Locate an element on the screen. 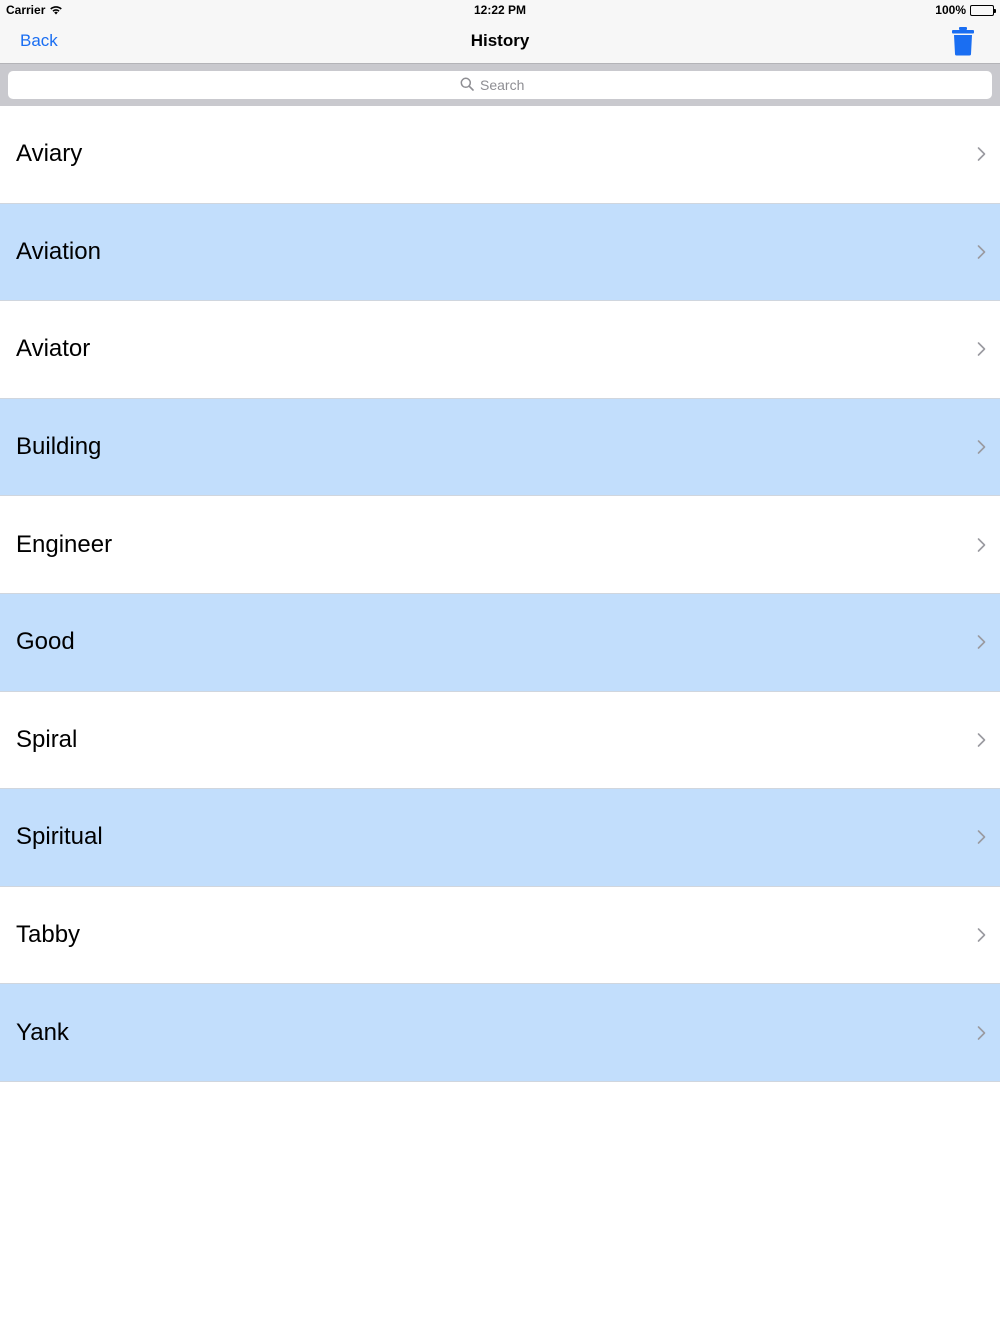 Image resolution: width=1000 pixels, height=1334 pixels. list-item-label: Yank is located at coordinates (42, 1032).